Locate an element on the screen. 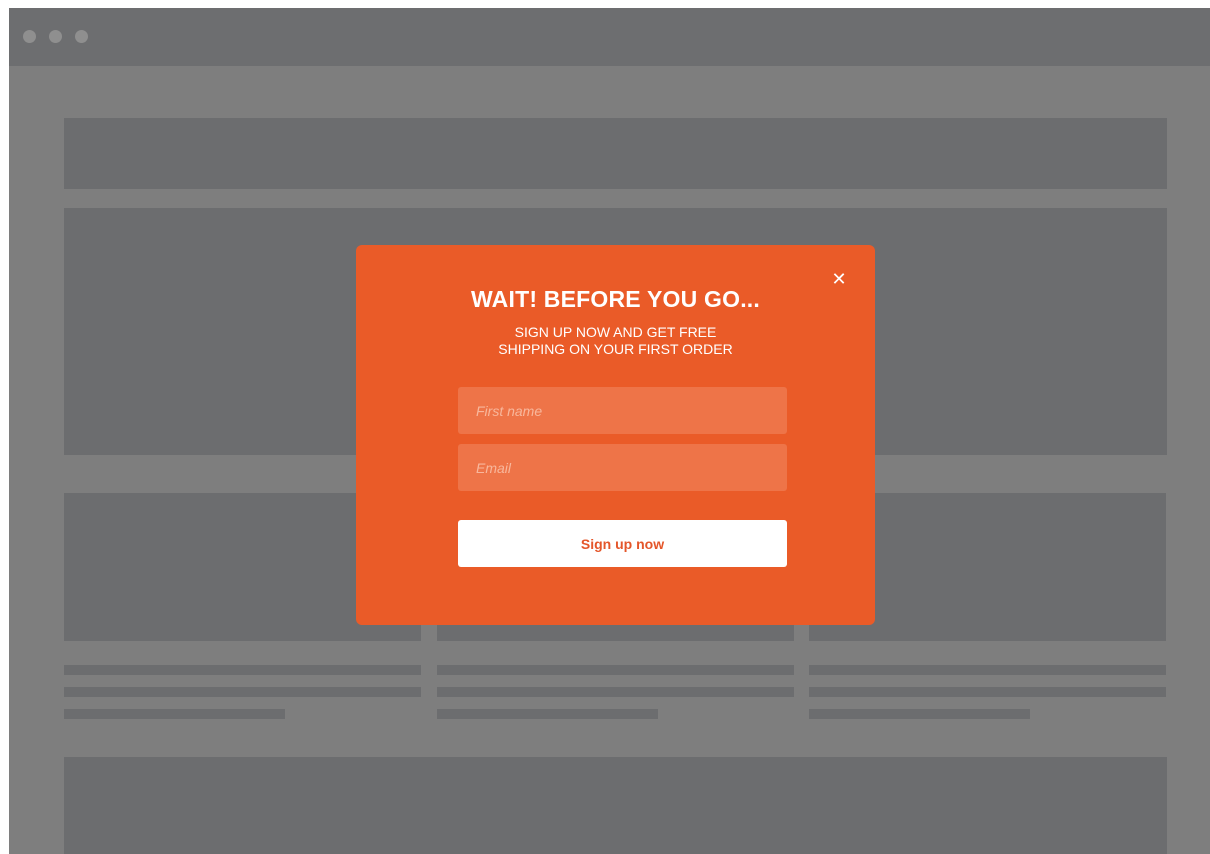 This screenshot has height=854, width=1210. footer-placeholder is located at coordinates (615, 805).